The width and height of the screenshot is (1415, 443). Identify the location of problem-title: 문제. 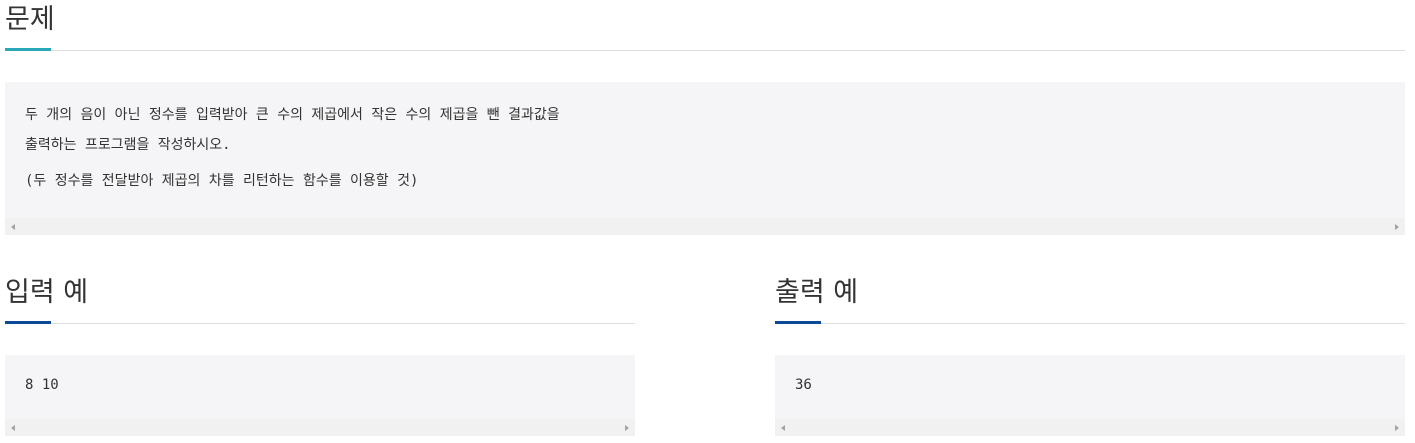
(30, 19).